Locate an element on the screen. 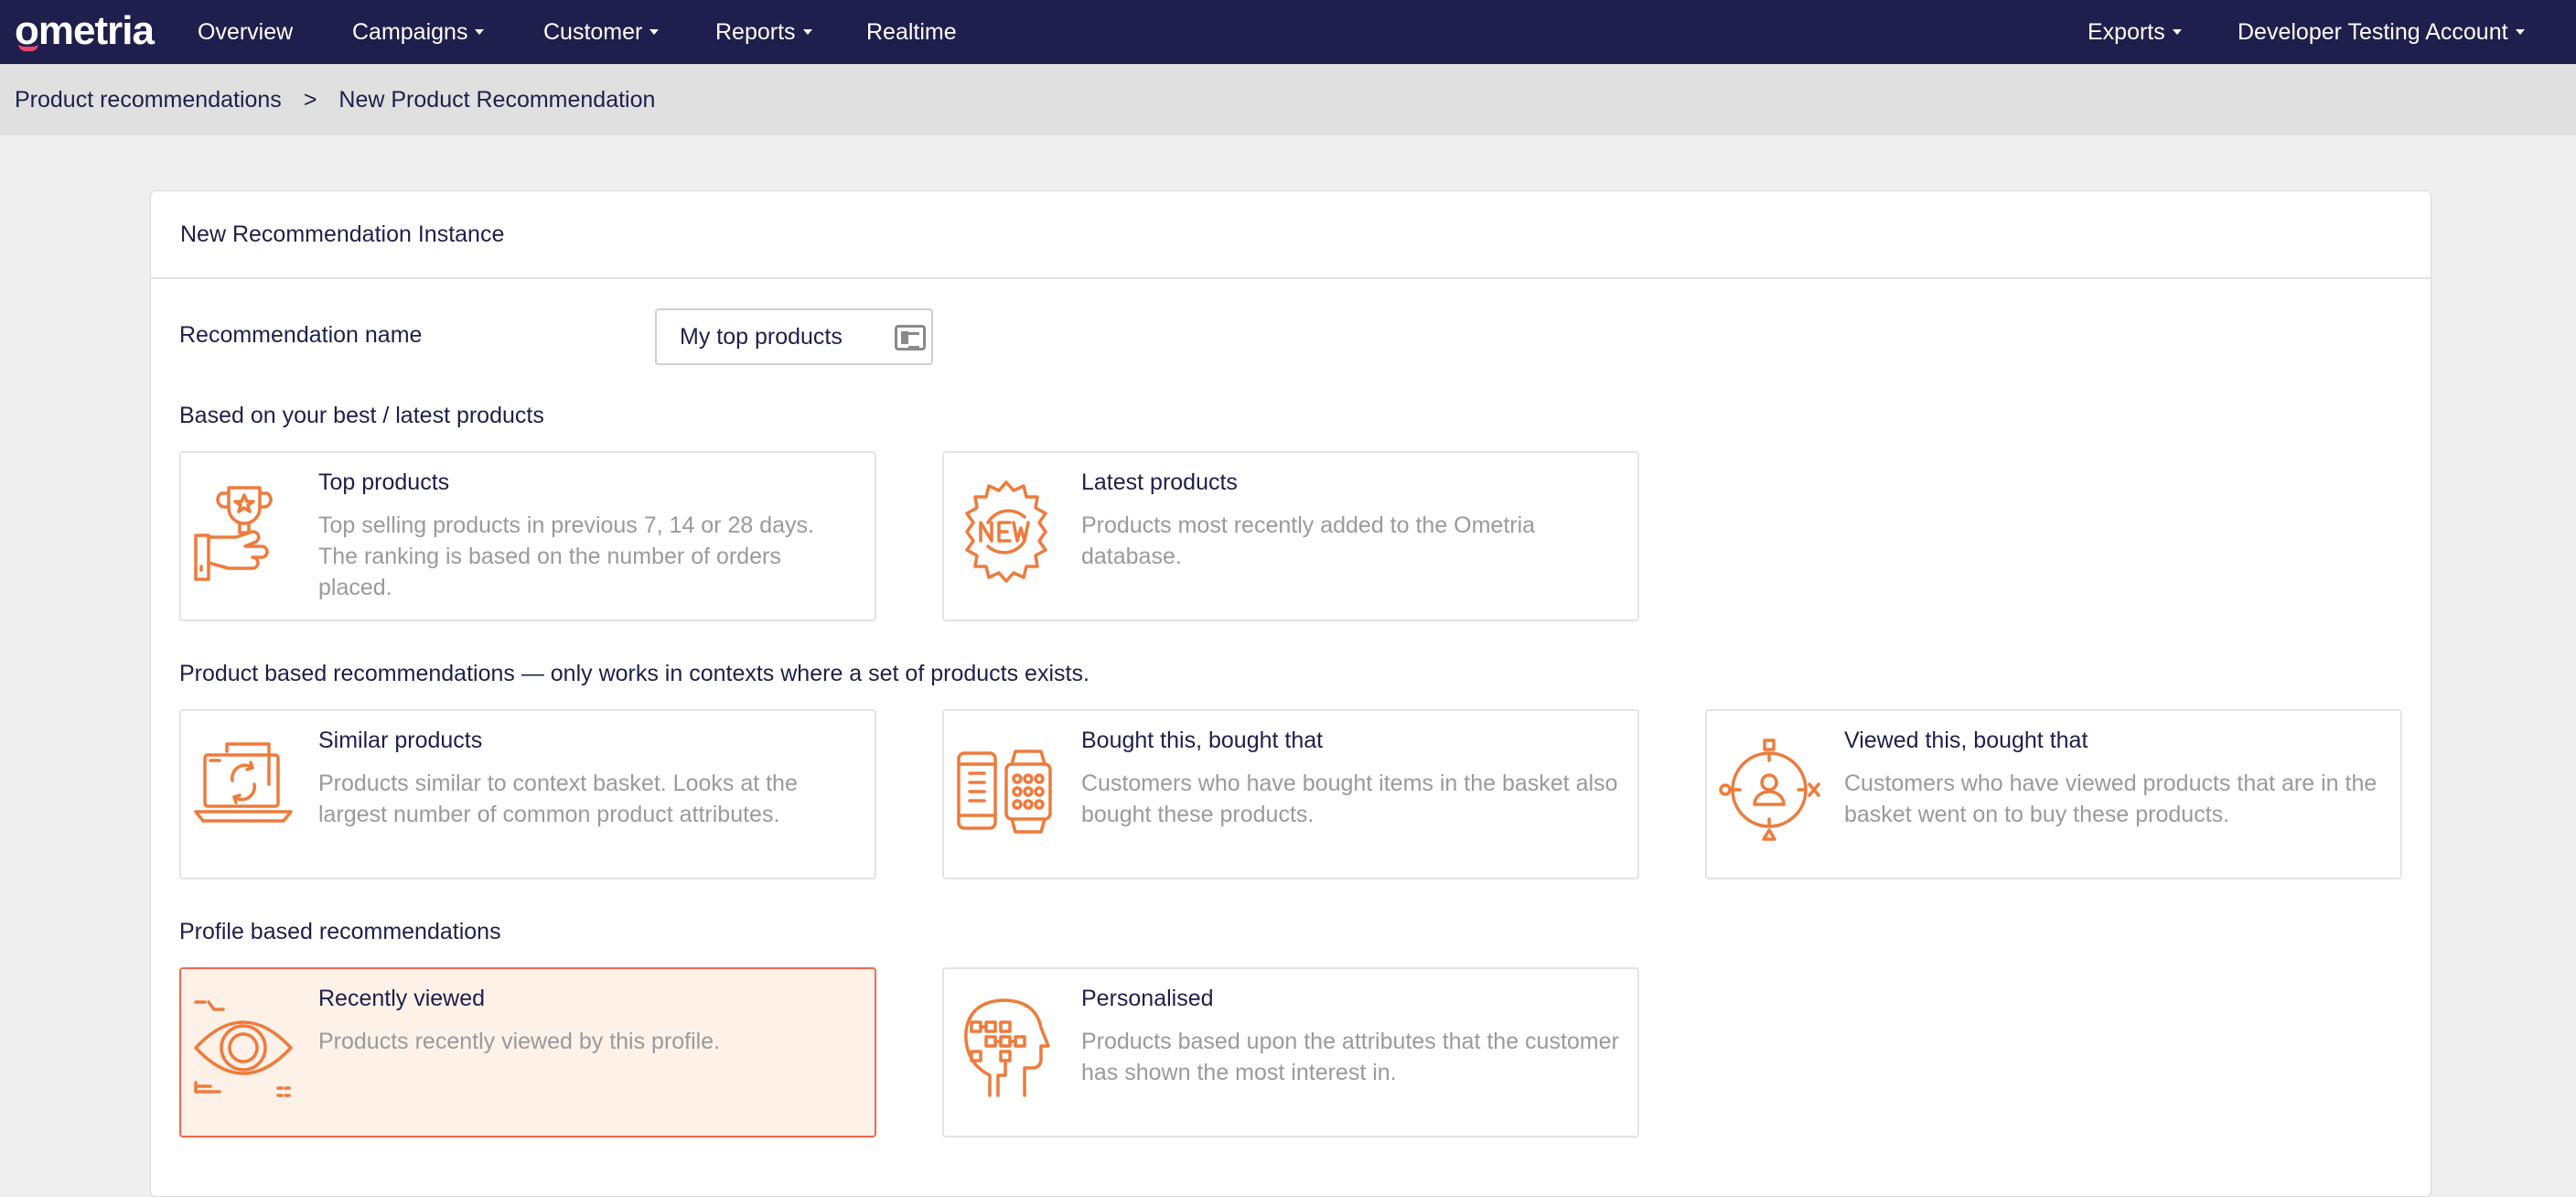  nav-realtime-label: Realtime is located at coordinates (912, 31).